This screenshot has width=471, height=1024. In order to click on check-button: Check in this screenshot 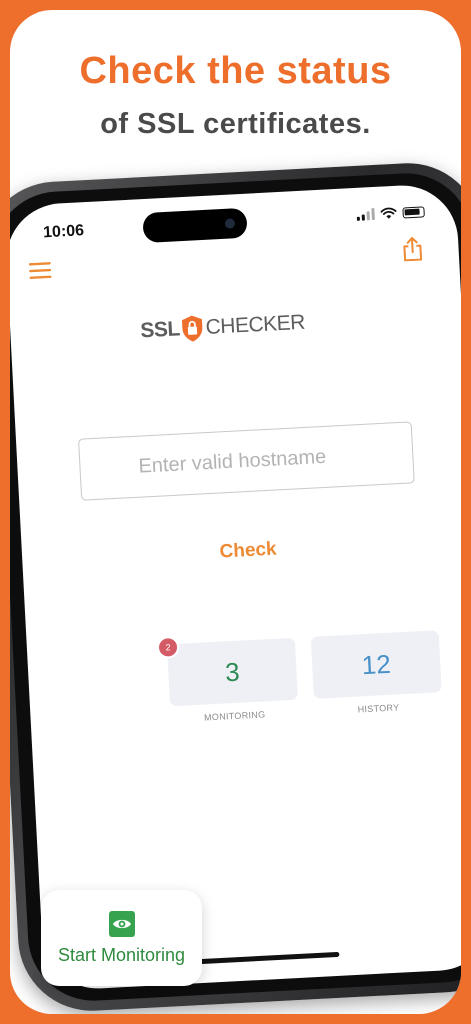, I will do `click(241, 551)`.